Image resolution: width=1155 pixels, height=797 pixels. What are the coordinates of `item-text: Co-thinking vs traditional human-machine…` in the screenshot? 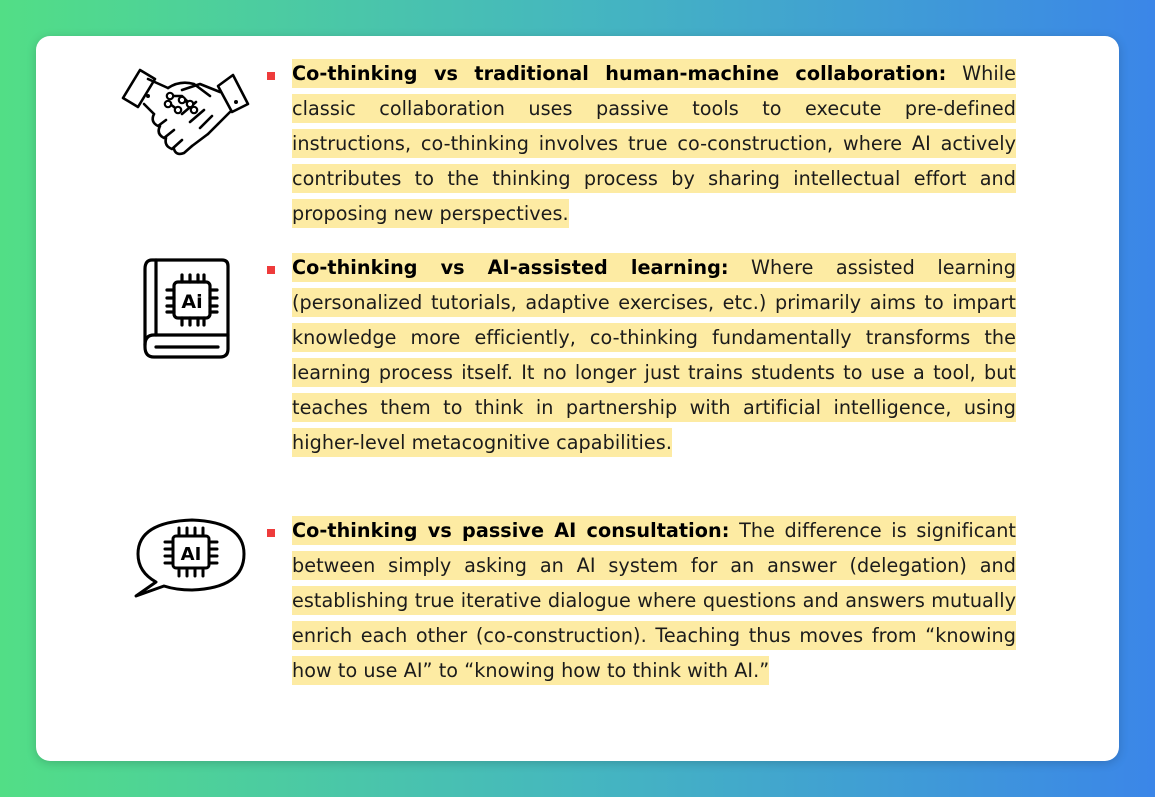 It's located at (654, 143).